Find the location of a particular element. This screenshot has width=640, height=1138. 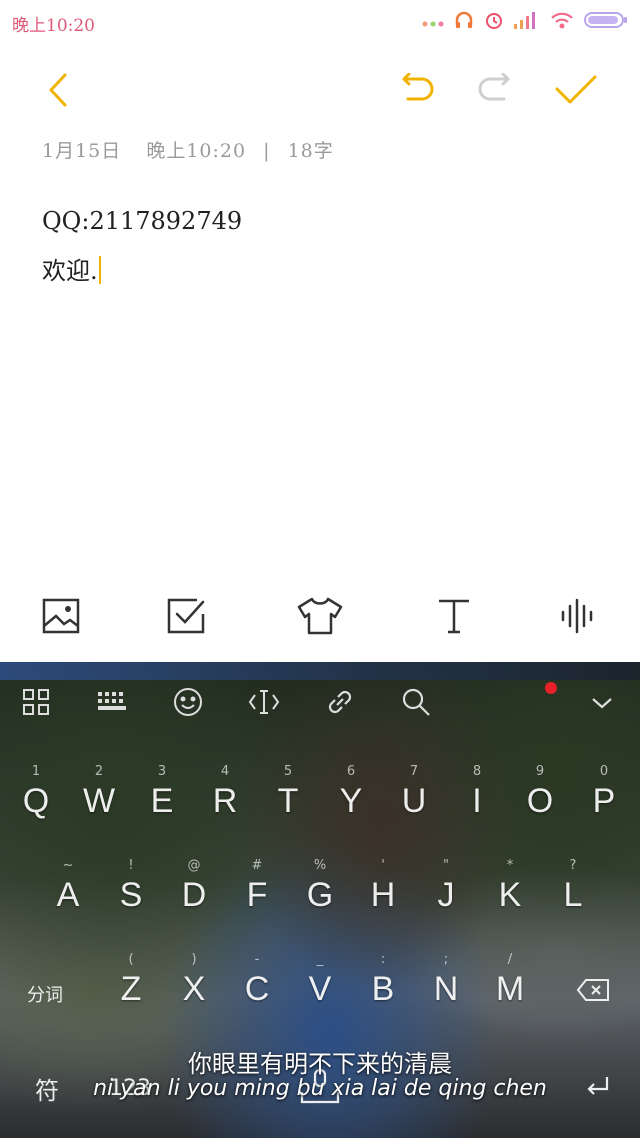

undo-icon is located at coordinates (416, 91).